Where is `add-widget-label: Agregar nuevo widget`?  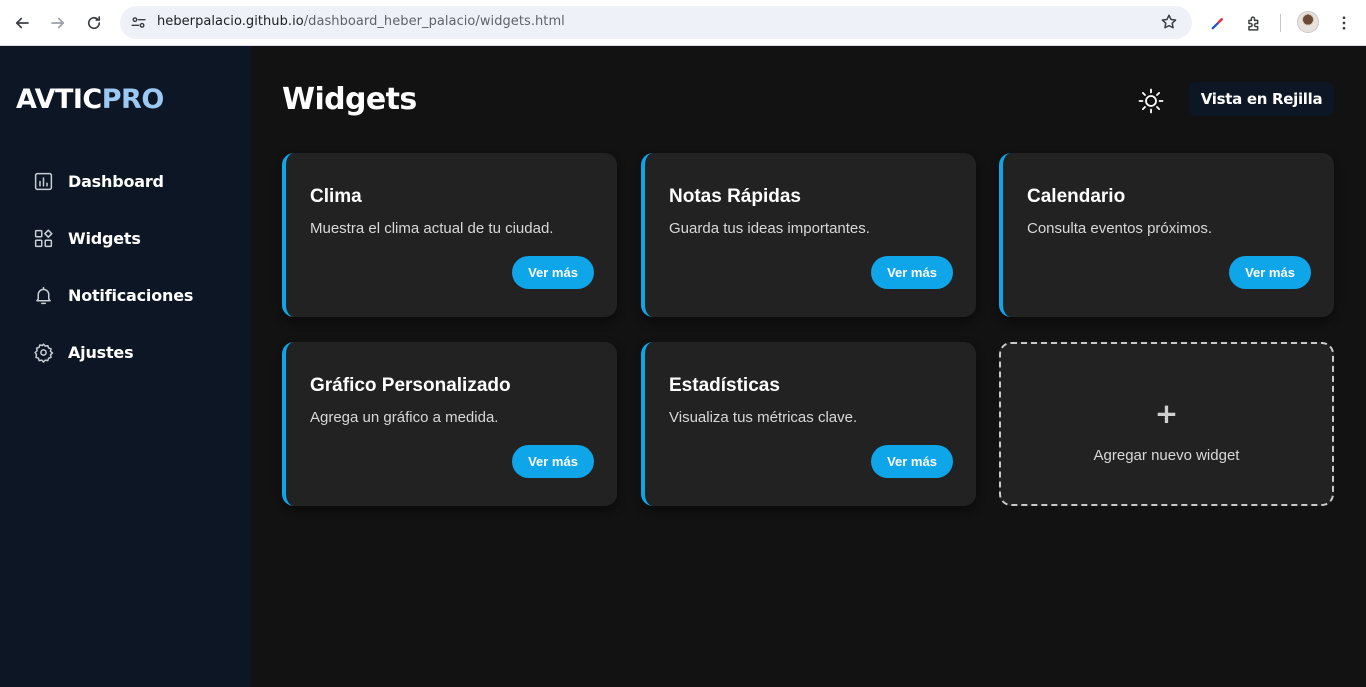 add-widget-label: Agregar nuevo widget is located at coordinates (1166, 455).